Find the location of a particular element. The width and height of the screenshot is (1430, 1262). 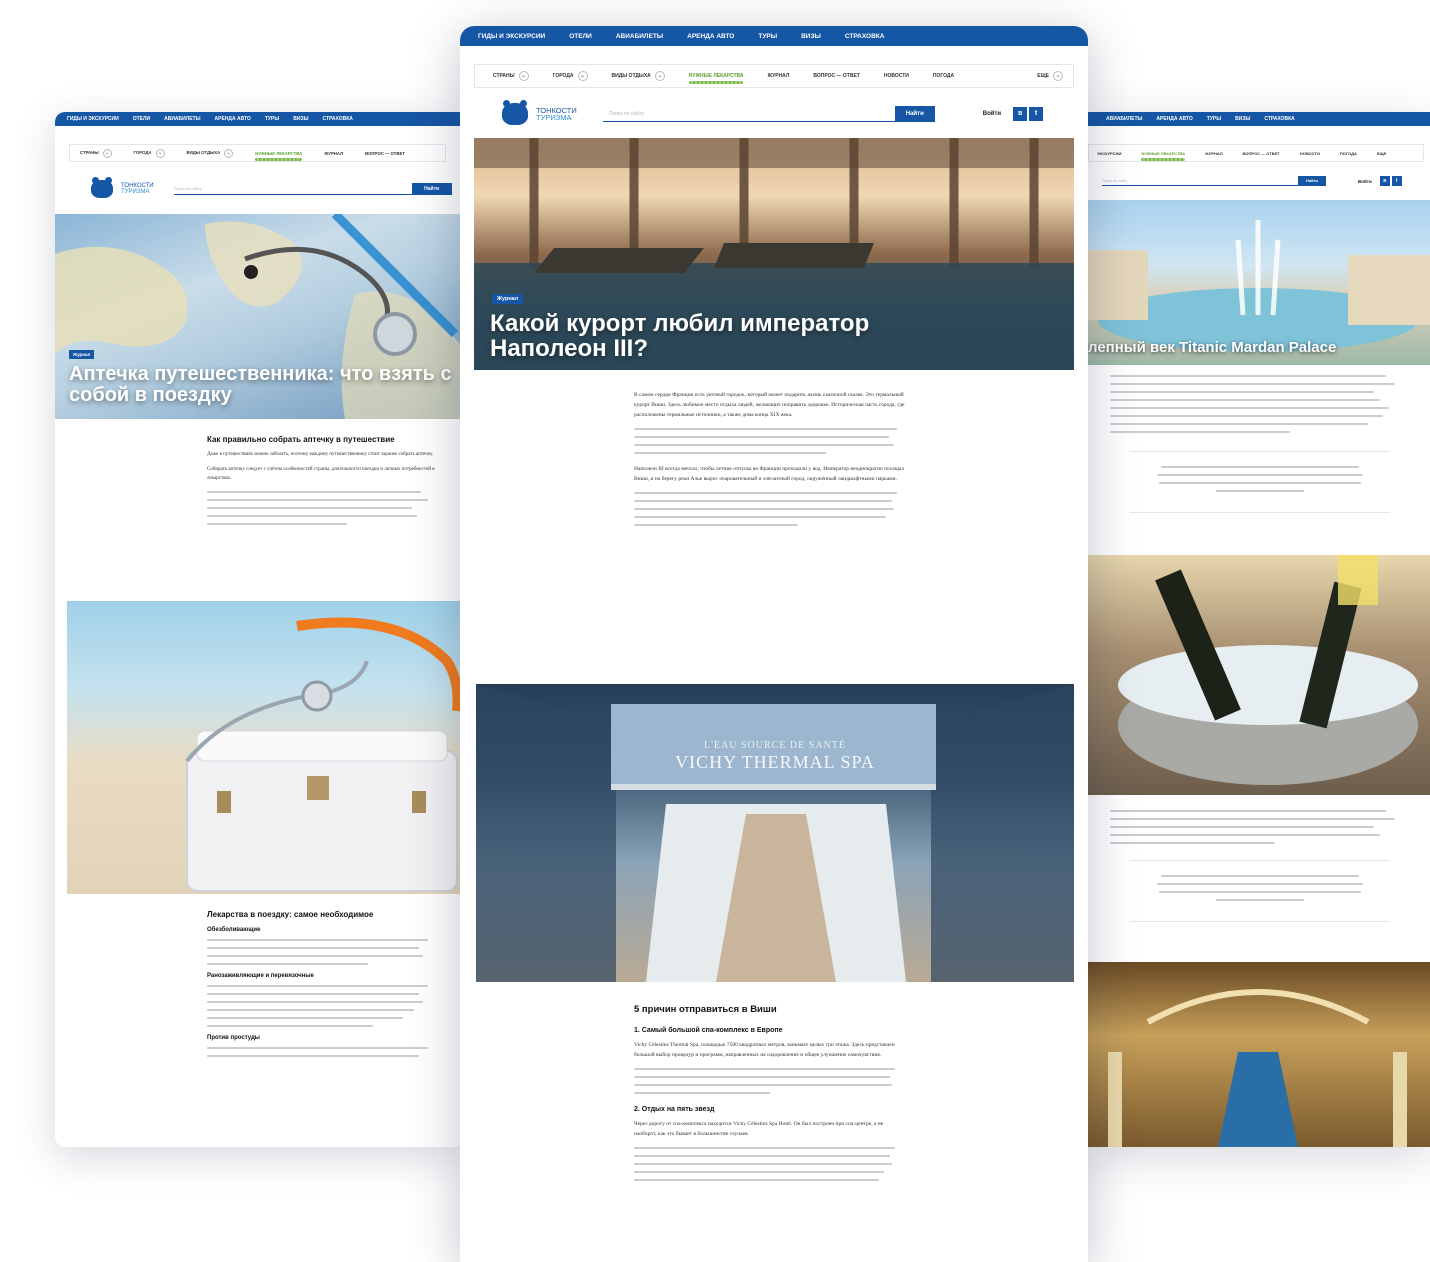

section-heading: Лекарства в поездку: самое необходимое is located at coordinates (290, 914).